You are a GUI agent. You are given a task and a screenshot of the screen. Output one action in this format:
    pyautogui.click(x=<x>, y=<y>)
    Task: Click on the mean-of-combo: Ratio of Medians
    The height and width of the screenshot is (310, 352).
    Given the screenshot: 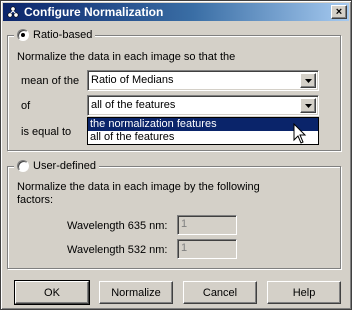 What is the action you would take?
    pyautogui.click(x=203, y=80)
    